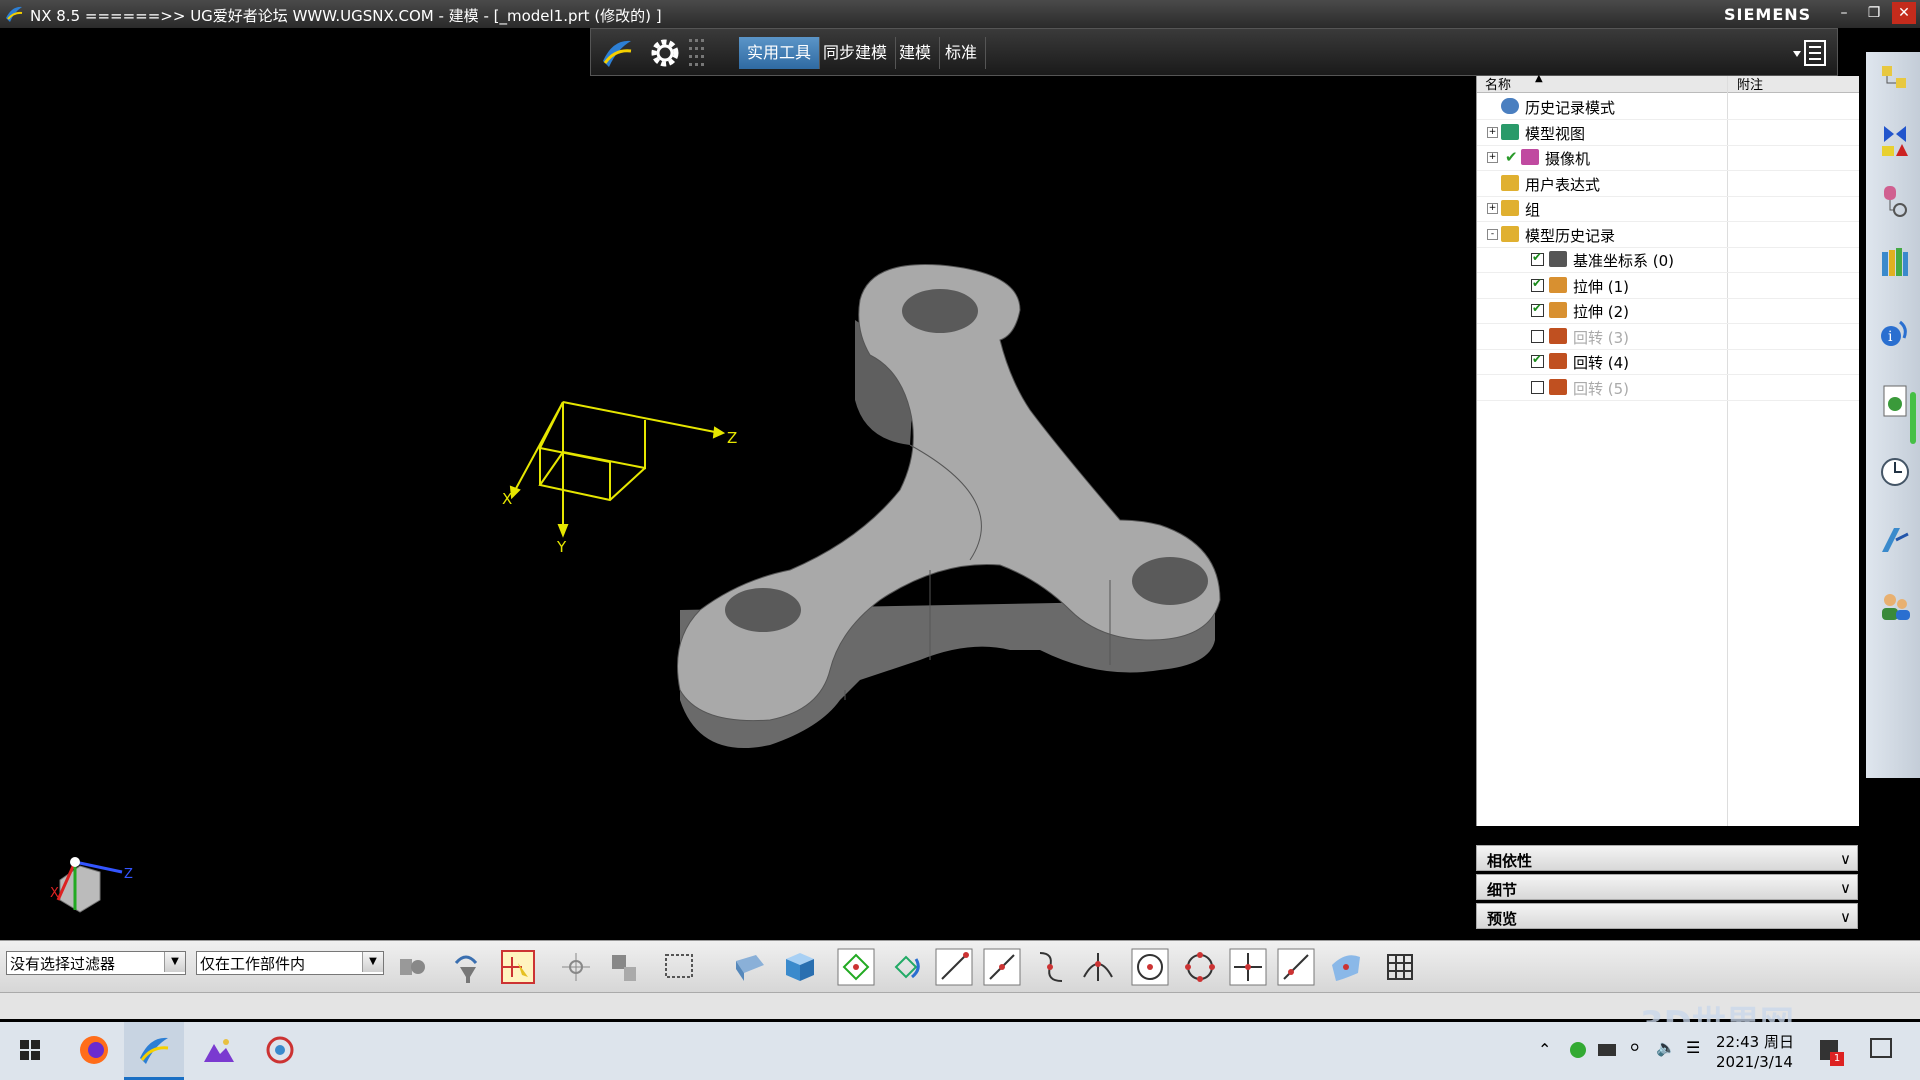  I want to click on navigator-row: + 组, so click(1668, 209).